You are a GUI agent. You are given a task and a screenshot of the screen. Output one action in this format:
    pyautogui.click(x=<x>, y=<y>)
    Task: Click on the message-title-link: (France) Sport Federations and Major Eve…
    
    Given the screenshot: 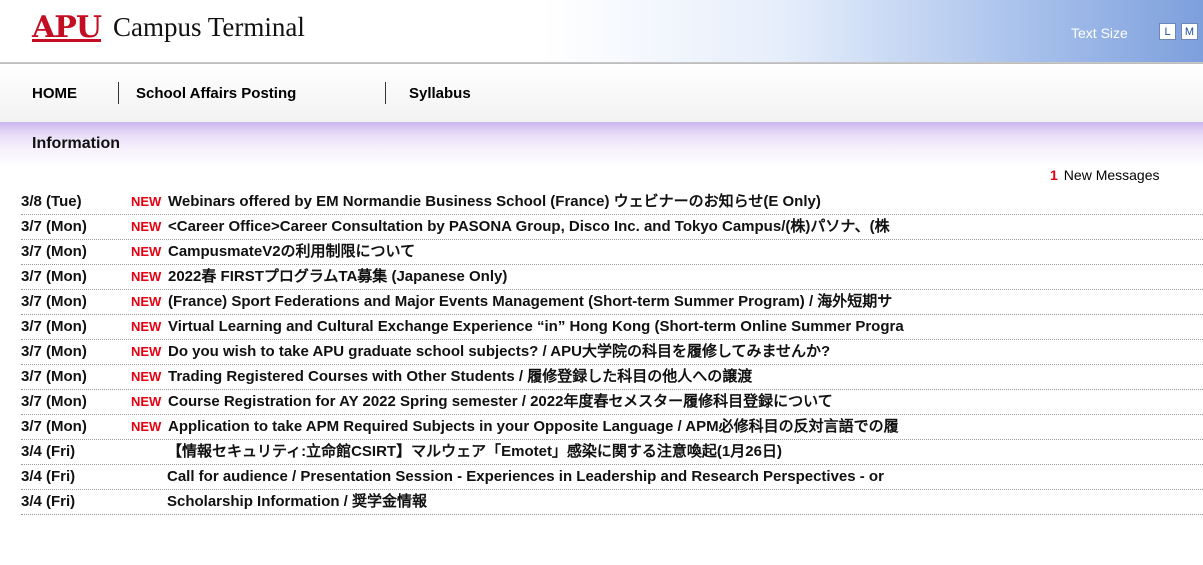 What is the action you would take?
    pyautogui.click(x=530, y=302)
    